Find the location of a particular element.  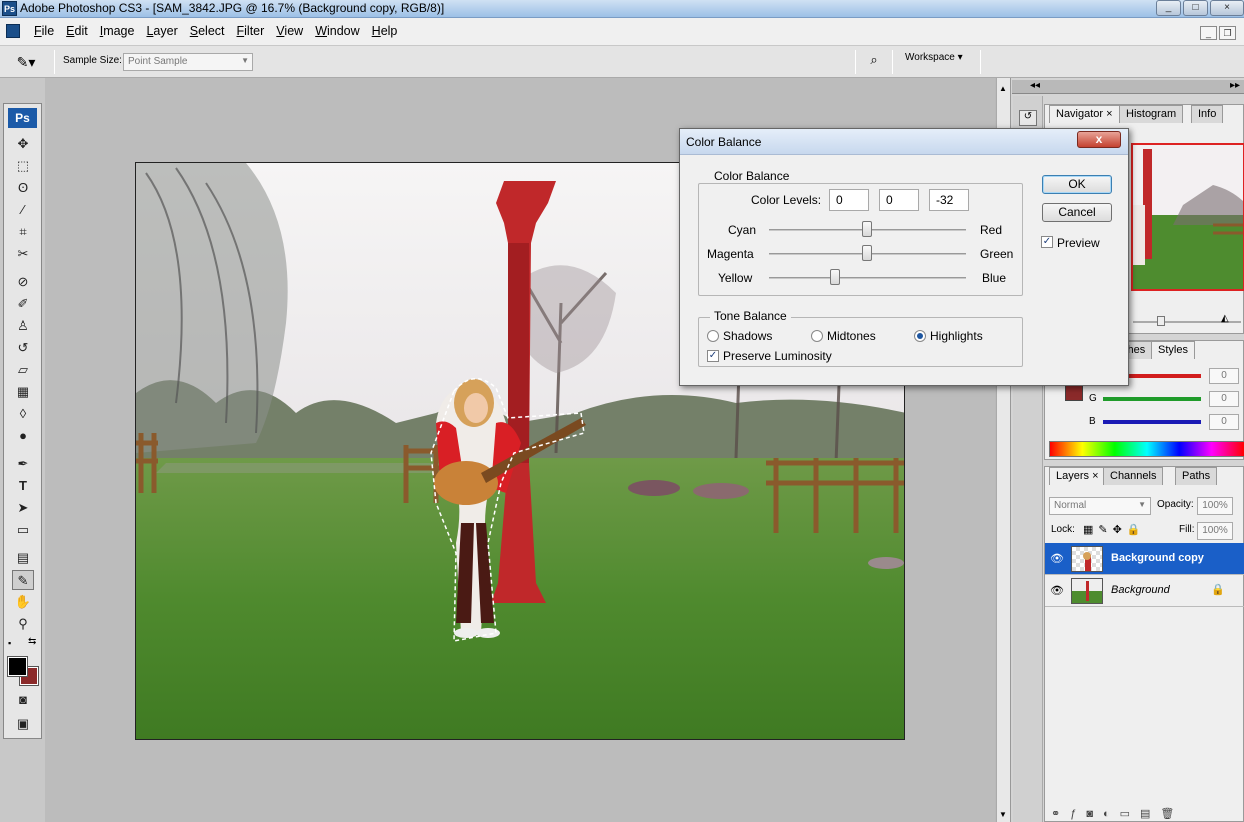

minimize-button: _ is located at coordinates (1168, 8).